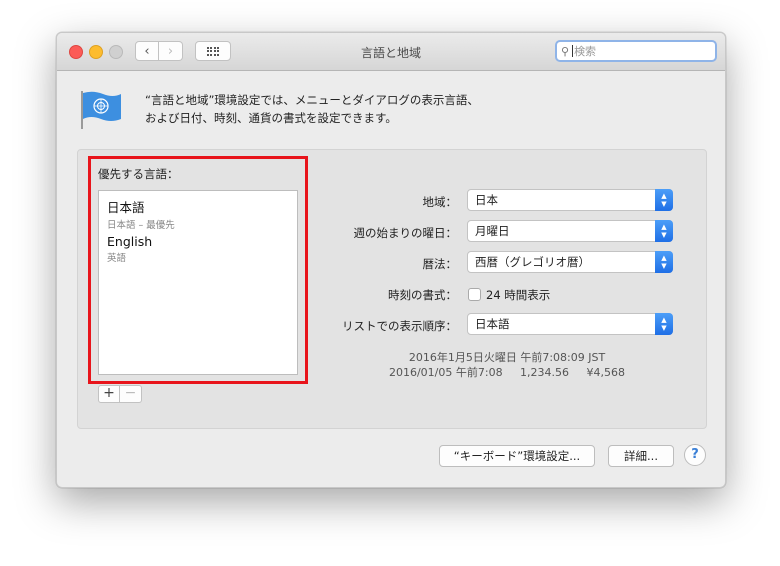 The image size is (780, 566). Describe the element at coordinates (486, 200) in the screenshot. I see `region-value: 日本` at that location.